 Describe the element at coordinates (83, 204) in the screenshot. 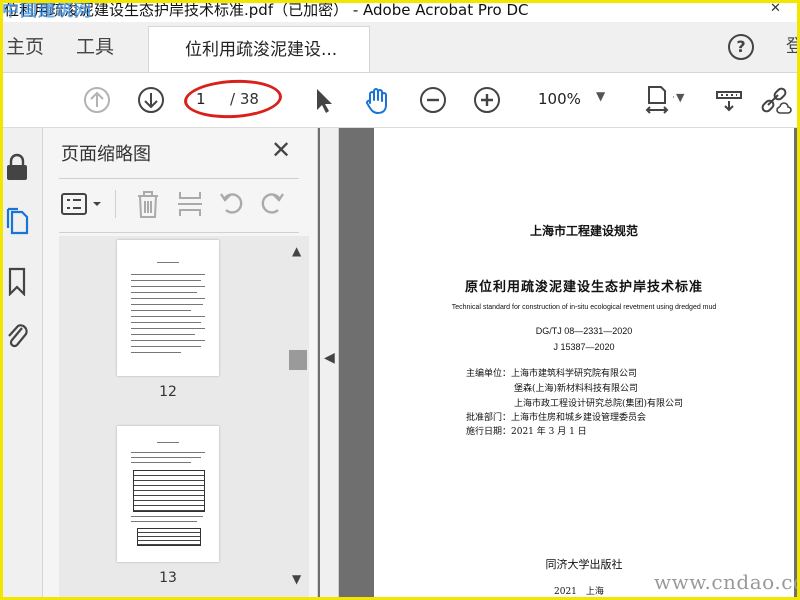

I see `thumbnail-options-icon` at that location.